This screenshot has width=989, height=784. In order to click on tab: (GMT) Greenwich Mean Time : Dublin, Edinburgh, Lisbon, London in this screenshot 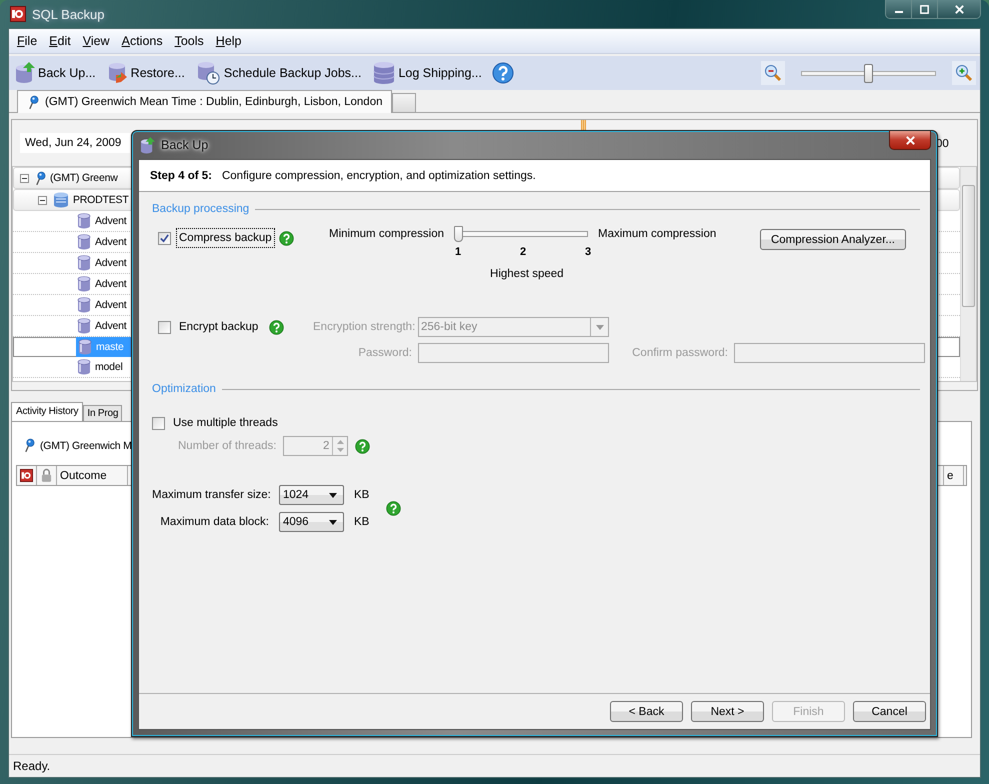, I will do `click(204, 101)`.